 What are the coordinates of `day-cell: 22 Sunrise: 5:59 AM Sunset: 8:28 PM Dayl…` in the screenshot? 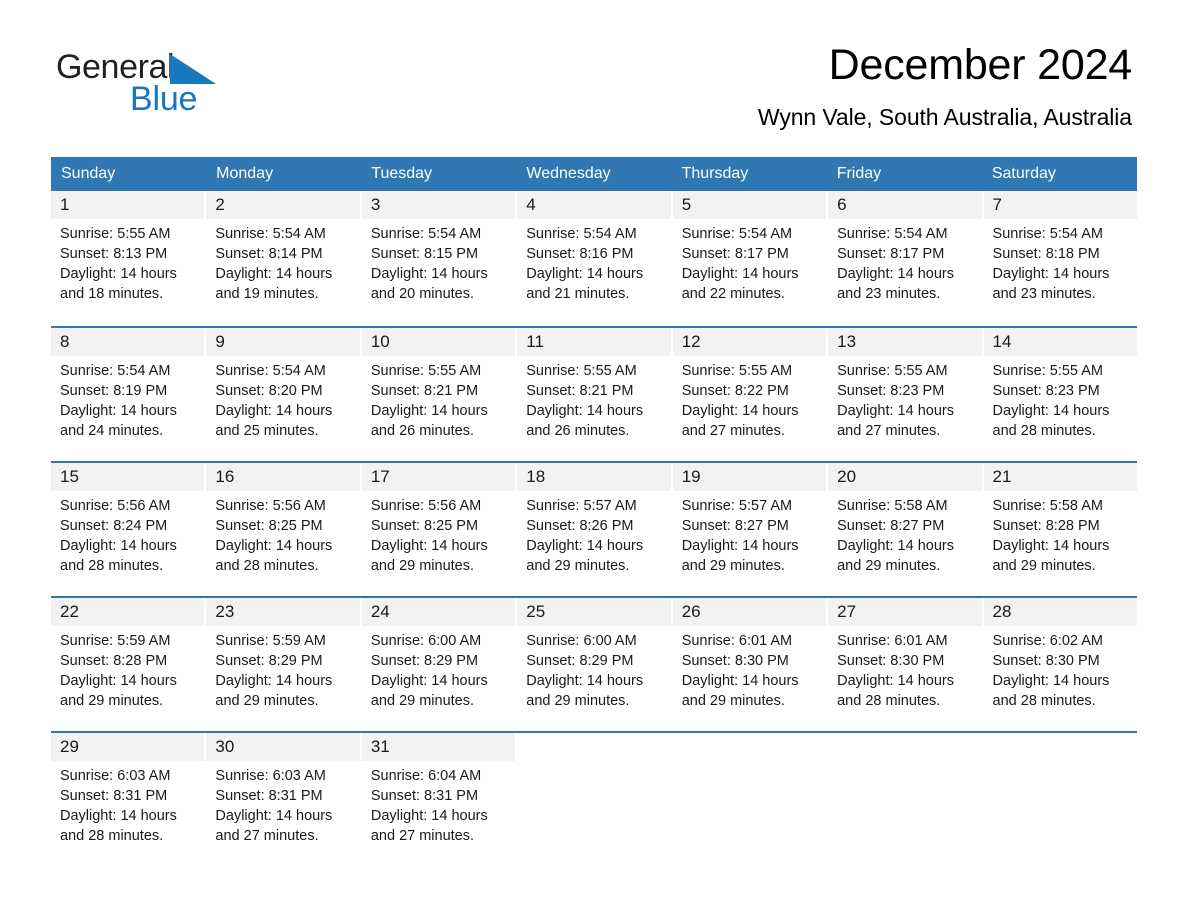 It's located at (128, 664).